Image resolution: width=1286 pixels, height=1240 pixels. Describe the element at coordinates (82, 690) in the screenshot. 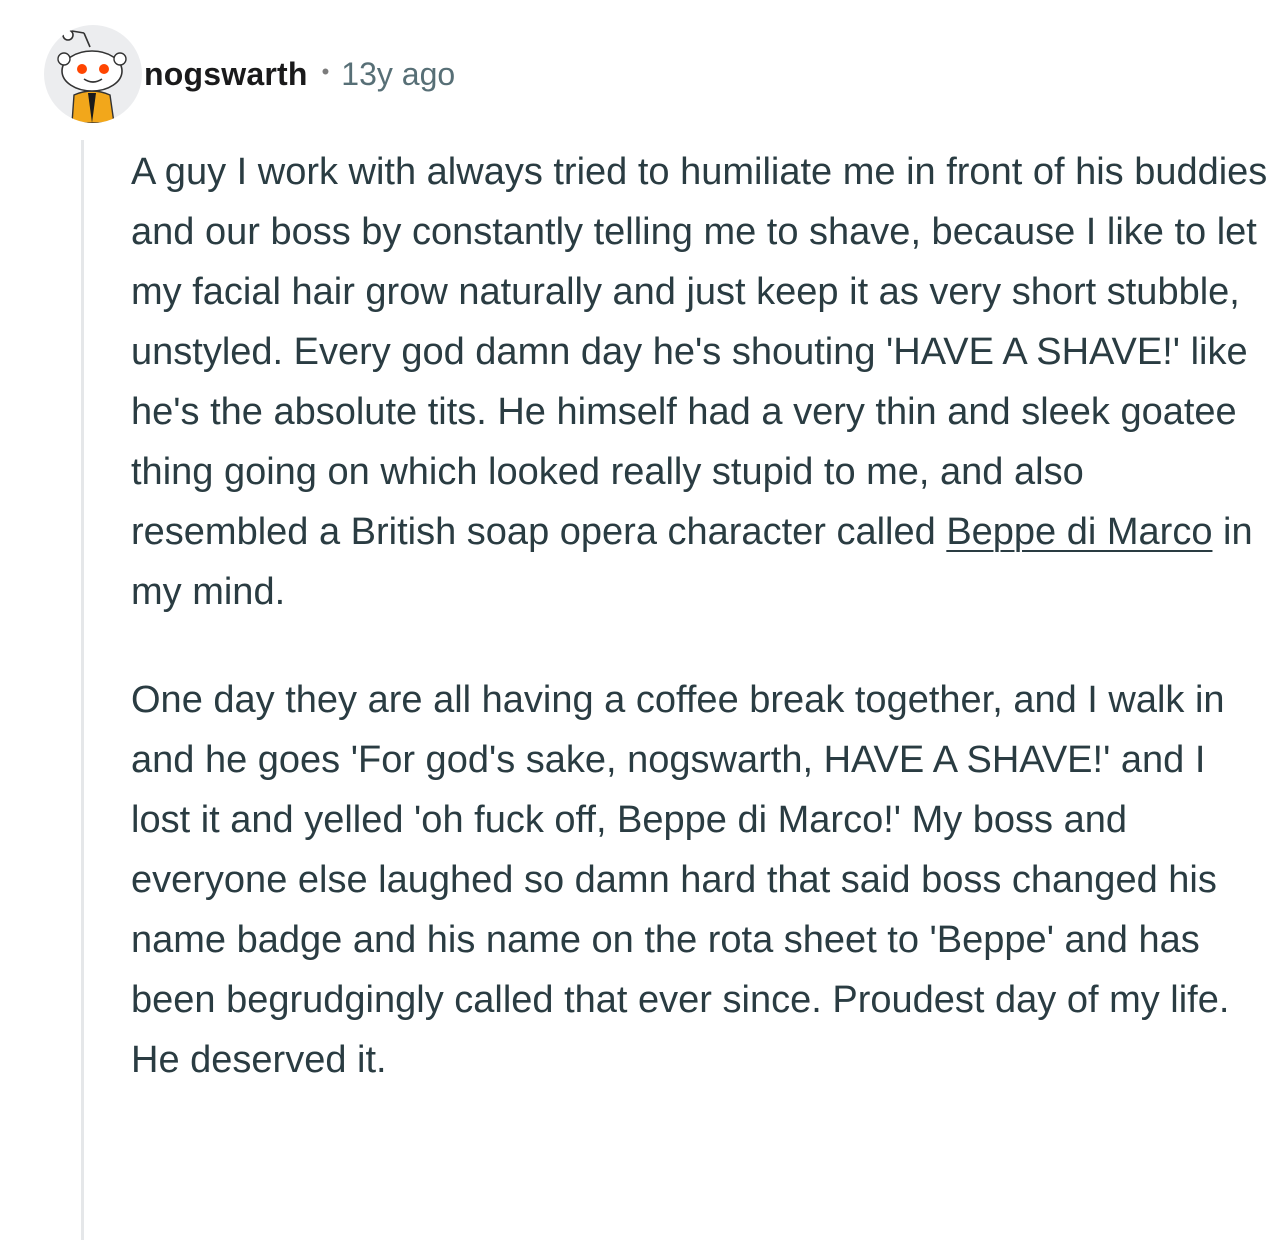

I see `thread-line` at that location.